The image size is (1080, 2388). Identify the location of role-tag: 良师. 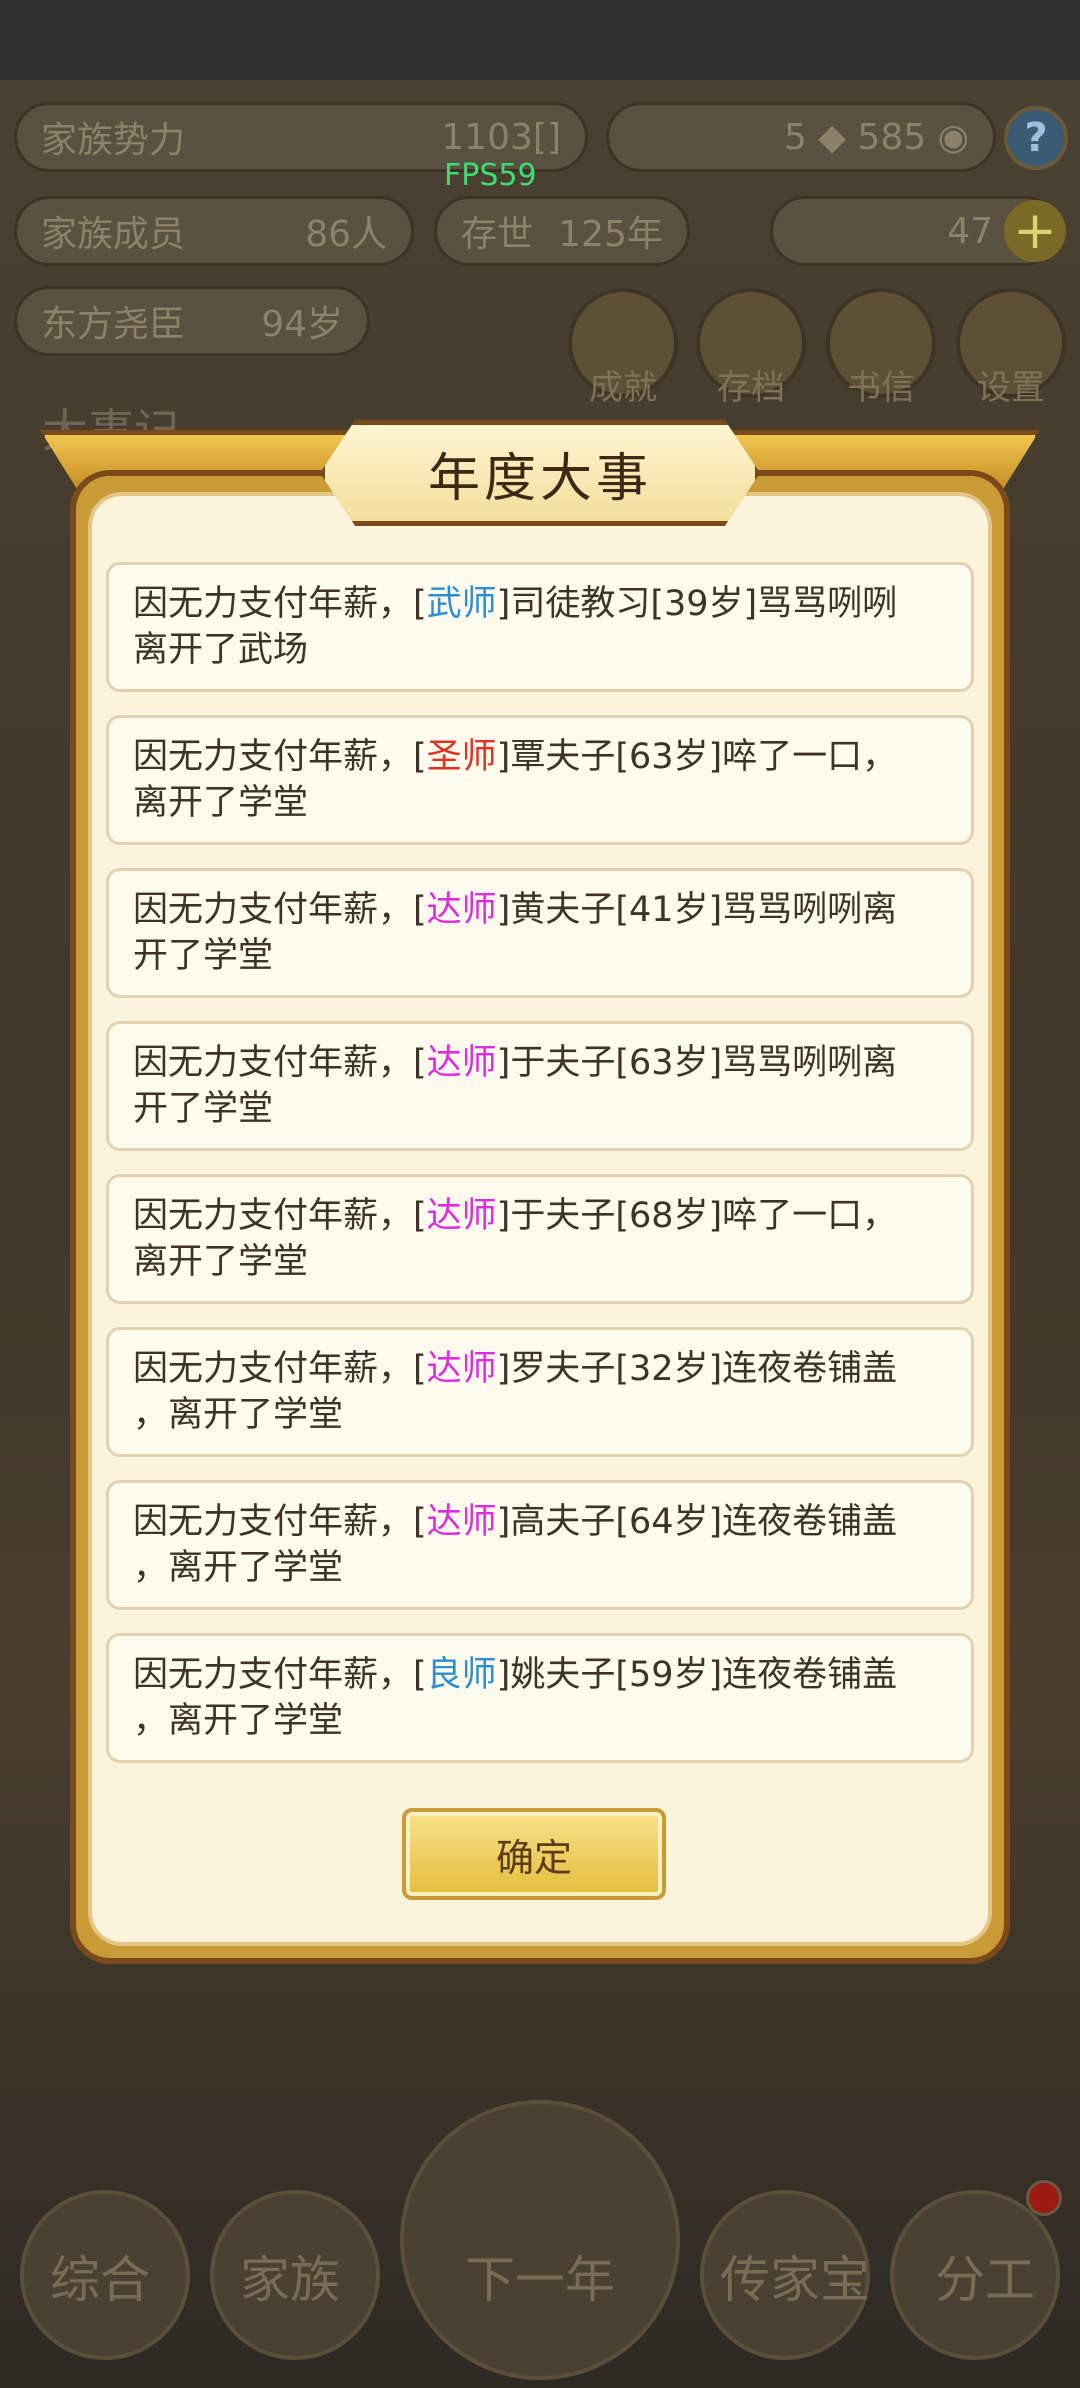
(461, 1675).